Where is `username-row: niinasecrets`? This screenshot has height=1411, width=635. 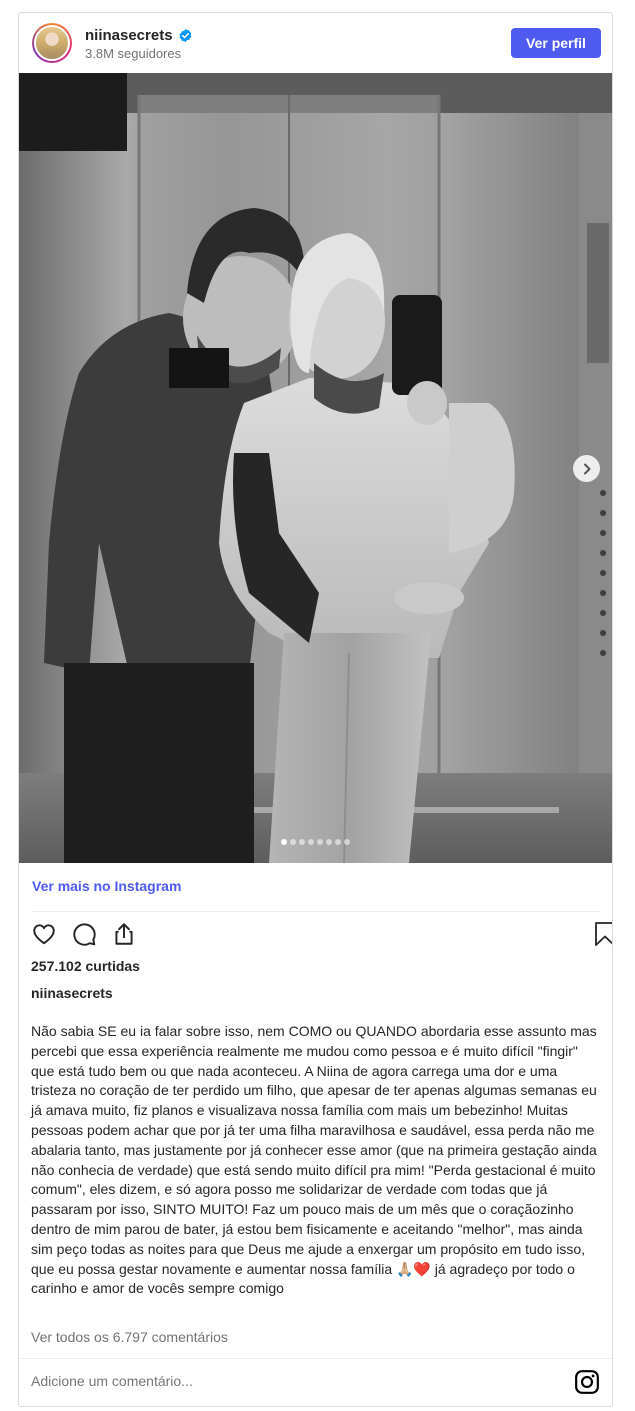
username-row: niinasecrets is located at coordinates (139, 35).